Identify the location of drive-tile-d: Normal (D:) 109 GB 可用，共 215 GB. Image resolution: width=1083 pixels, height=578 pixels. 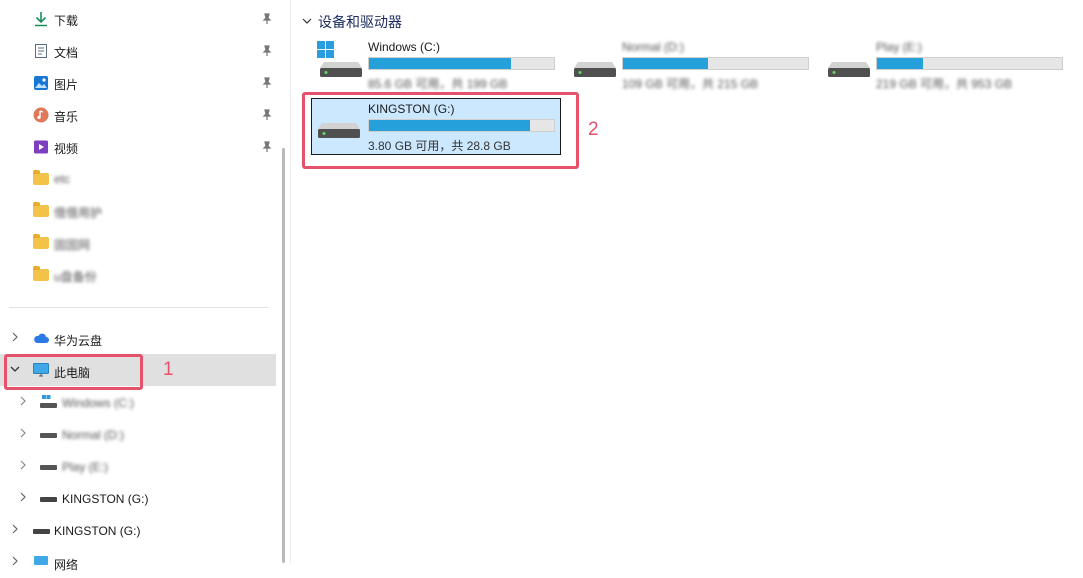
(693, 70).